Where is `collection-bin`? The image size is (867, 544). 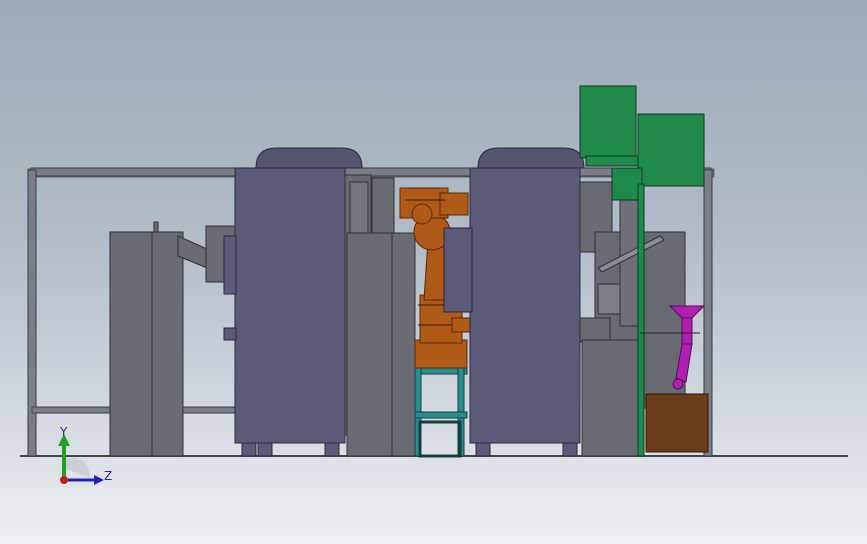
collection-bin is located at coordinates (677, 423).